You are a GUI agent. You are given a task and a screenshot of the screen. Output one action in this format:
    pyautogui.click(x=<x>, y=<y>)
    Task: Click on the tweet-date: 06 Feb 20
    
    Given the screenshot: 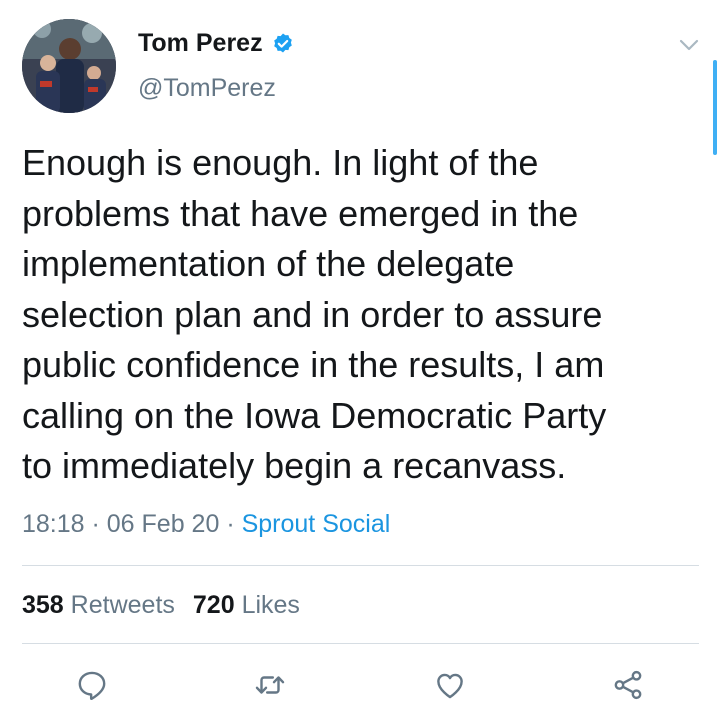 What is the action you would take?
    pyautogui.click(x=163, y=524)
    